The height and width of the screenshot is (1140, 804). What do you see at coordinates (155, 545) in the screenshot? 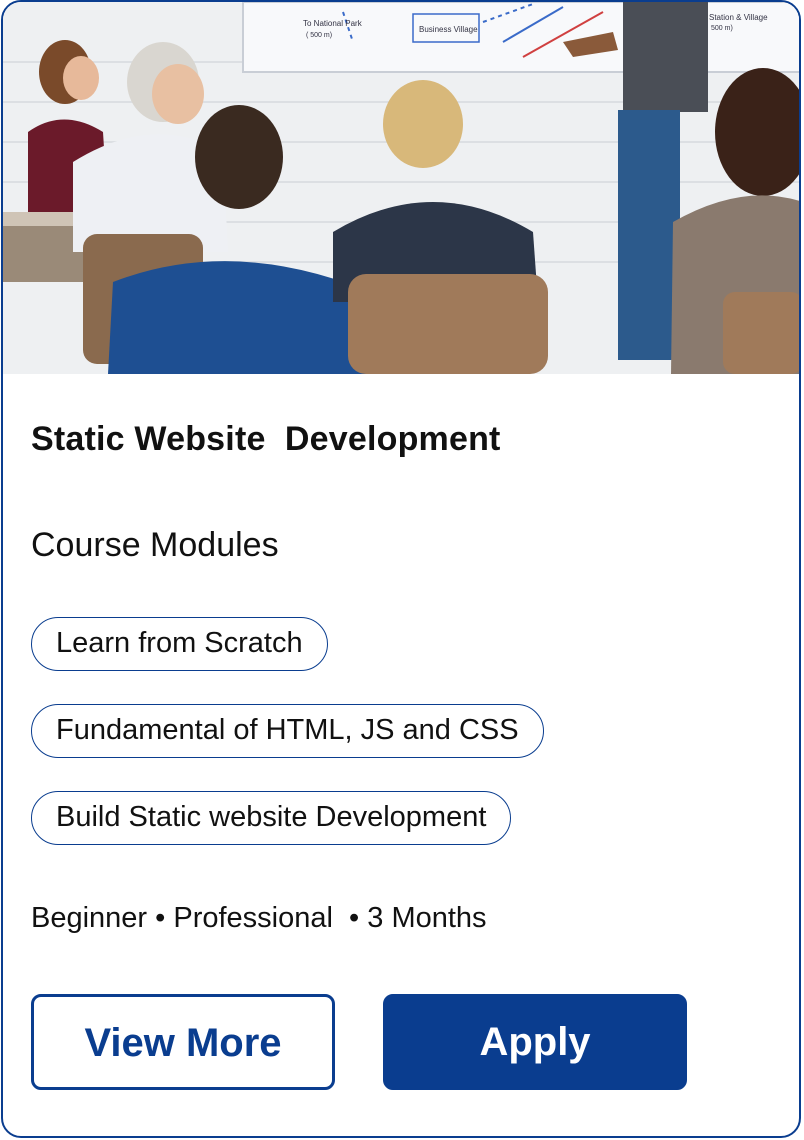
I see `course-modules-heading: Course Modules` at bounding box center [155, 545].